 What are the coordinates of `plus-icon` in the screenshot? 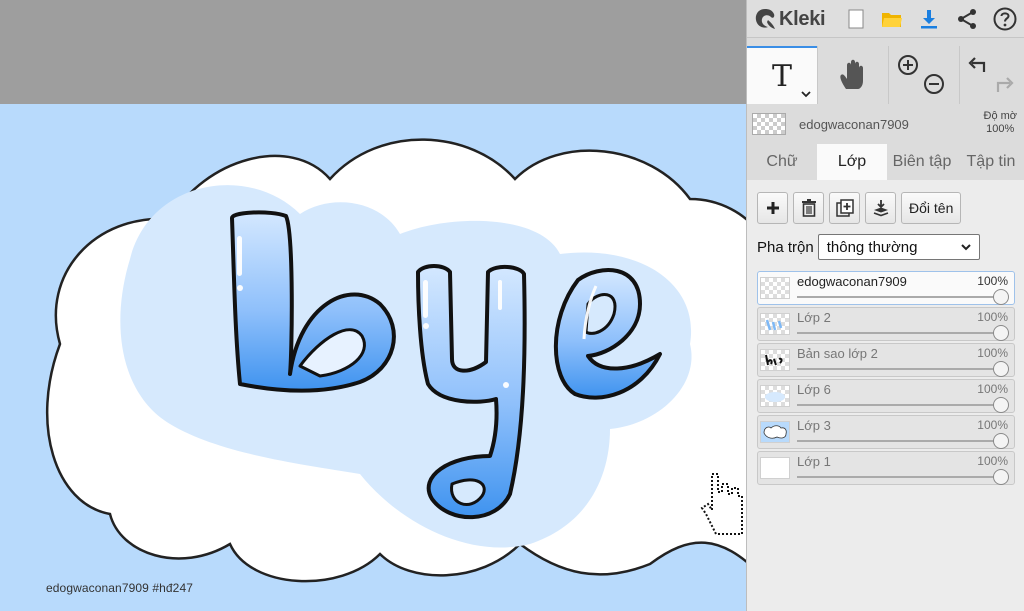 It's located at (772, 208).